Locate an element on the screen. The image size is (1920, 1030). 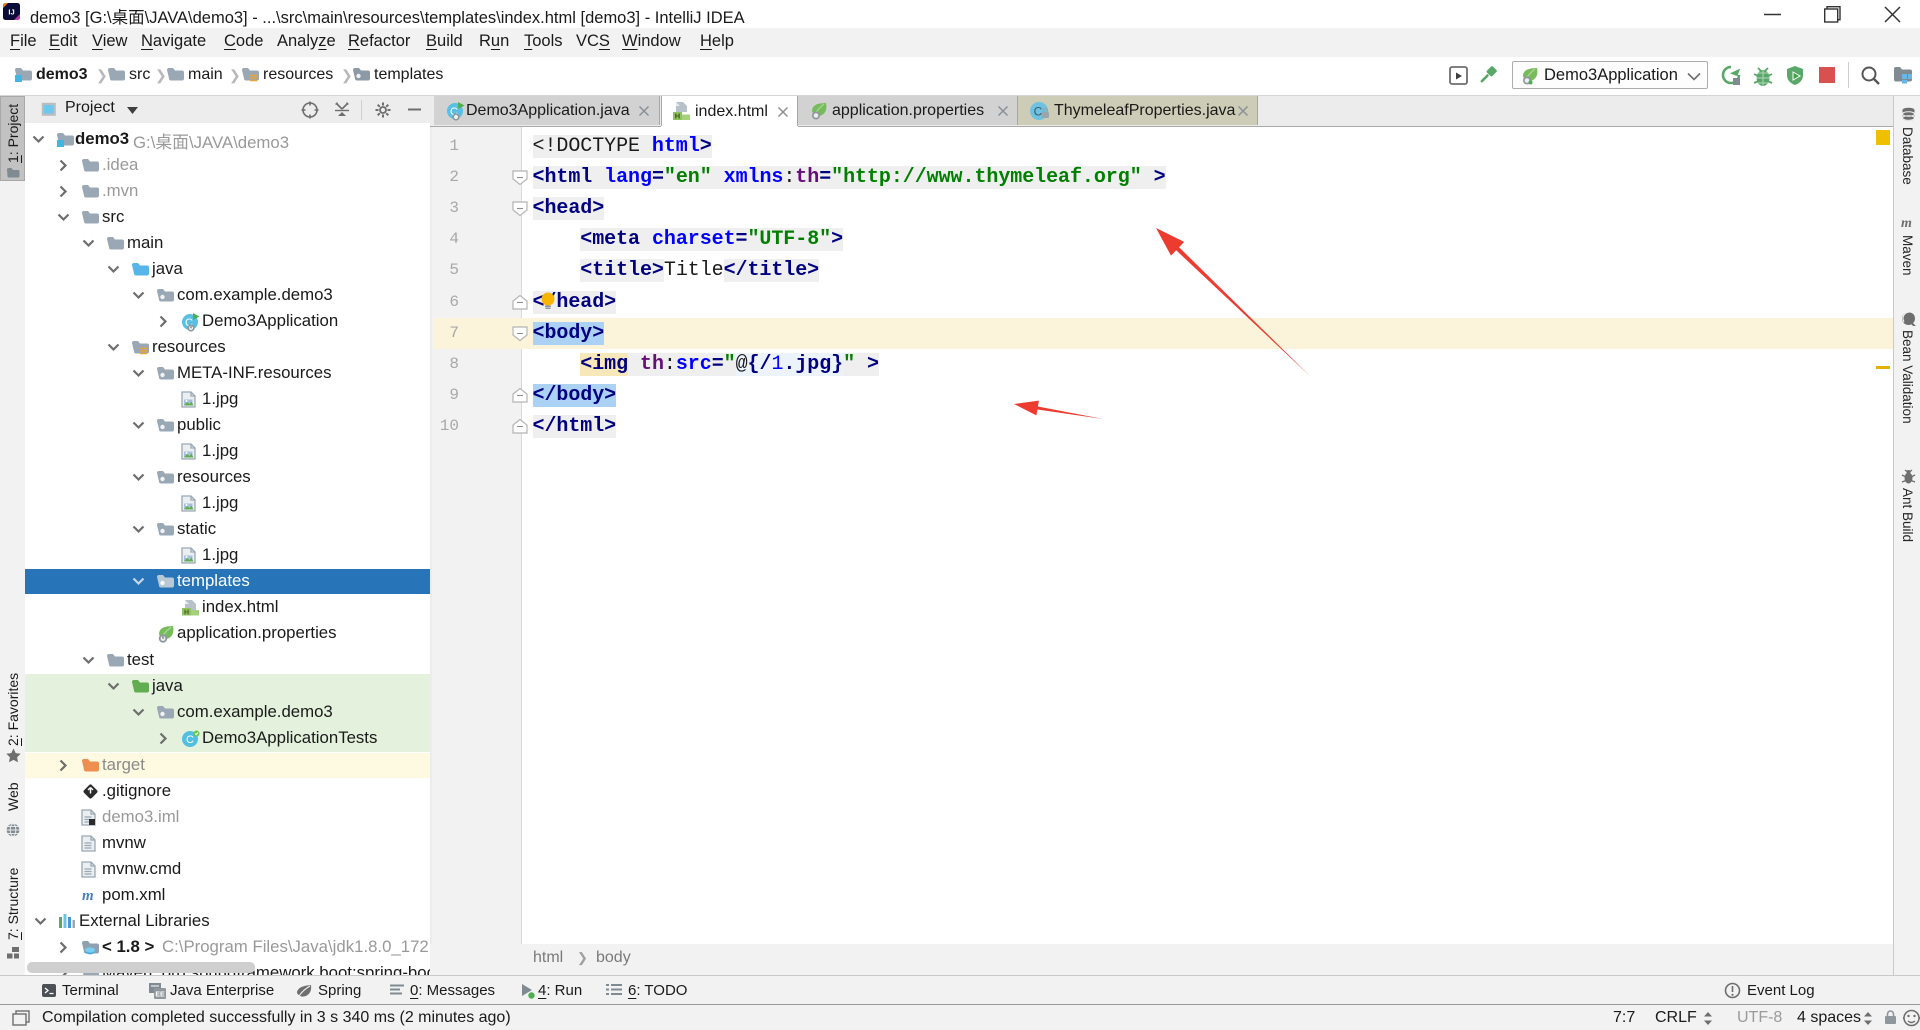
svg-text: IJ is located at coordinates (11, 12).